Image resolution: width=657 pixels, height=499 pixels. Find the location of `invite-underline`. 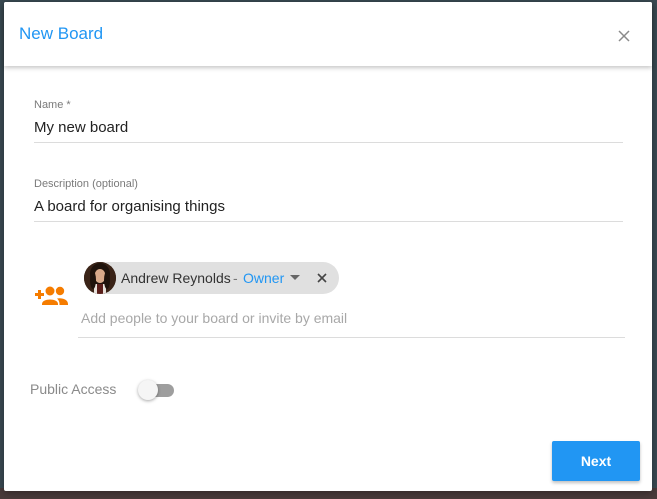

invite-underline is located at coordinates (351, 337).